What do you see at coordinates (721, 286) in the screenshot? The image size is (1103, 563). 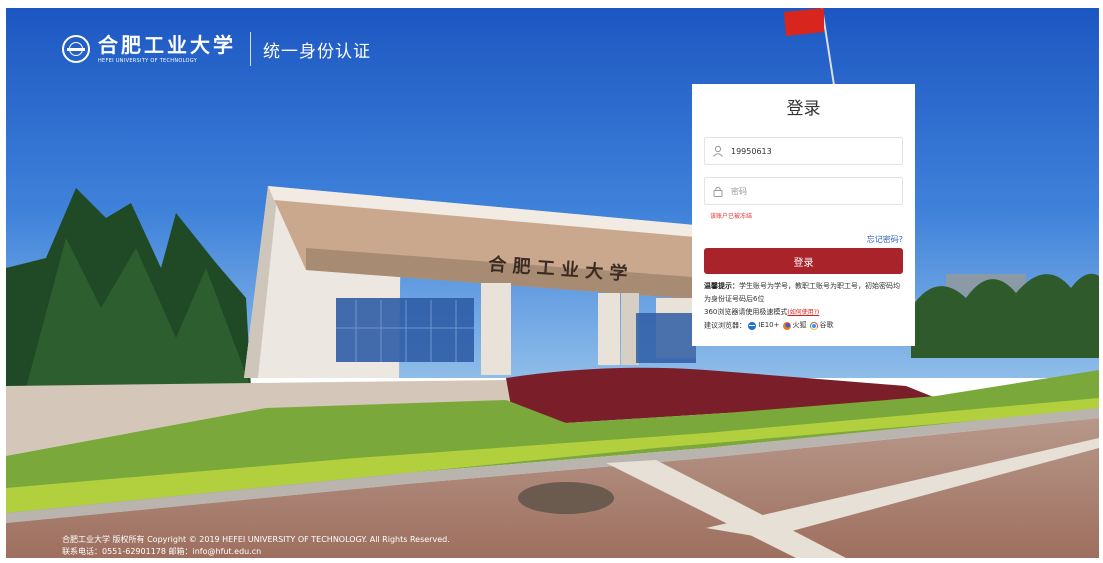 I see `tips-label: 温馨提示：` at bounding box center [721, 286].